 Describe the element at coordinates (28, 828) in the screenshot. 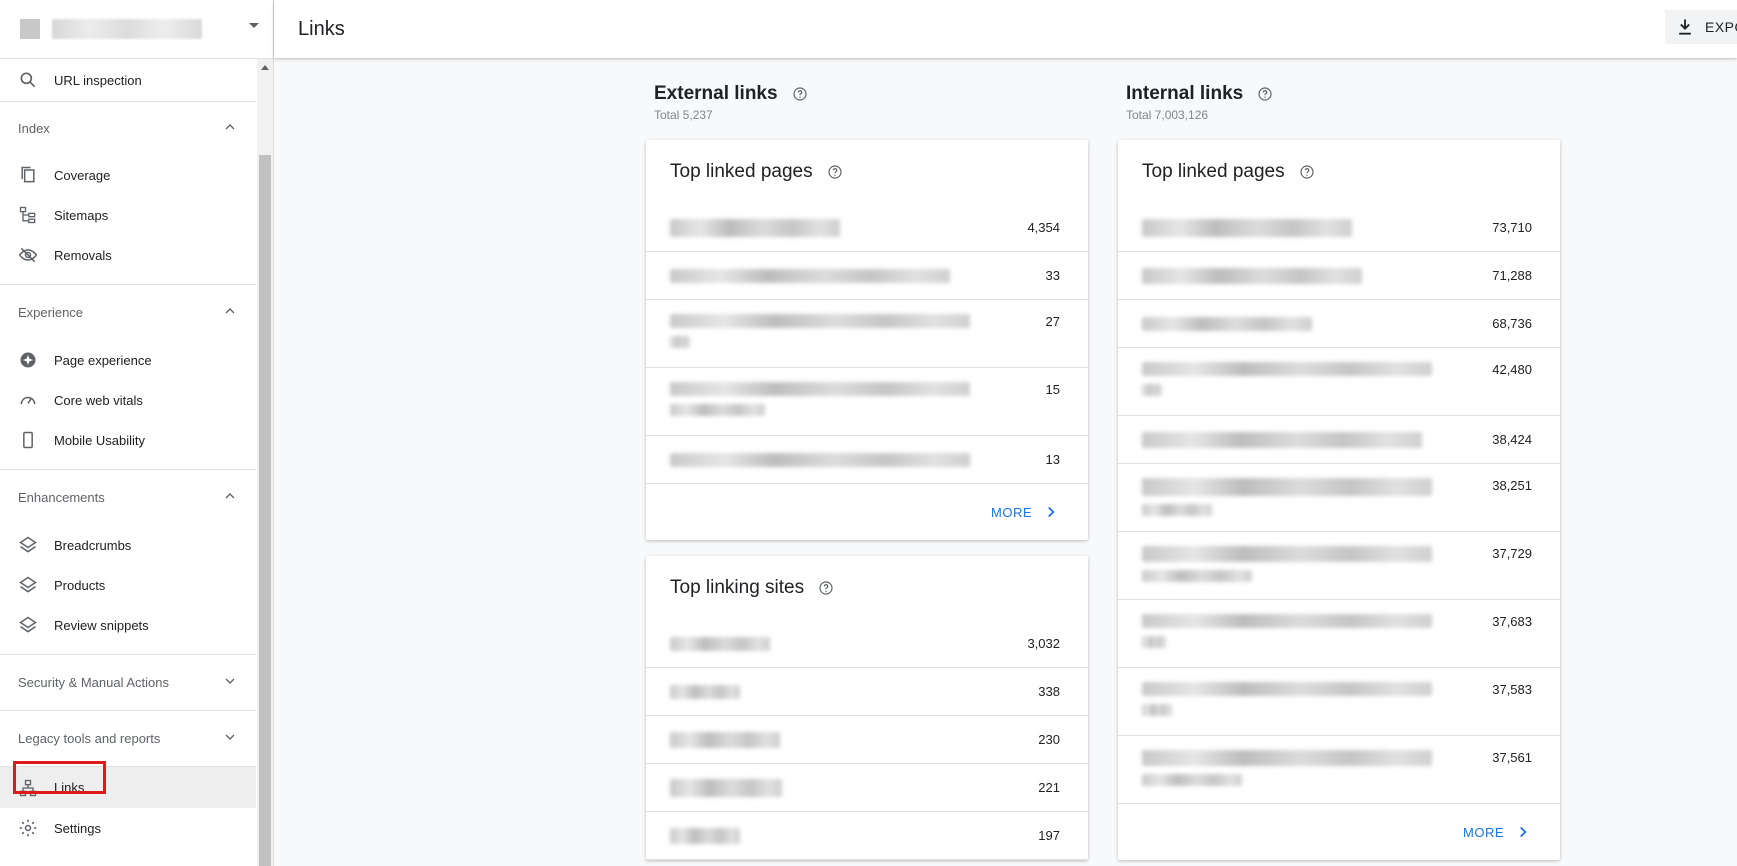

I see `gear-icon` at that location.